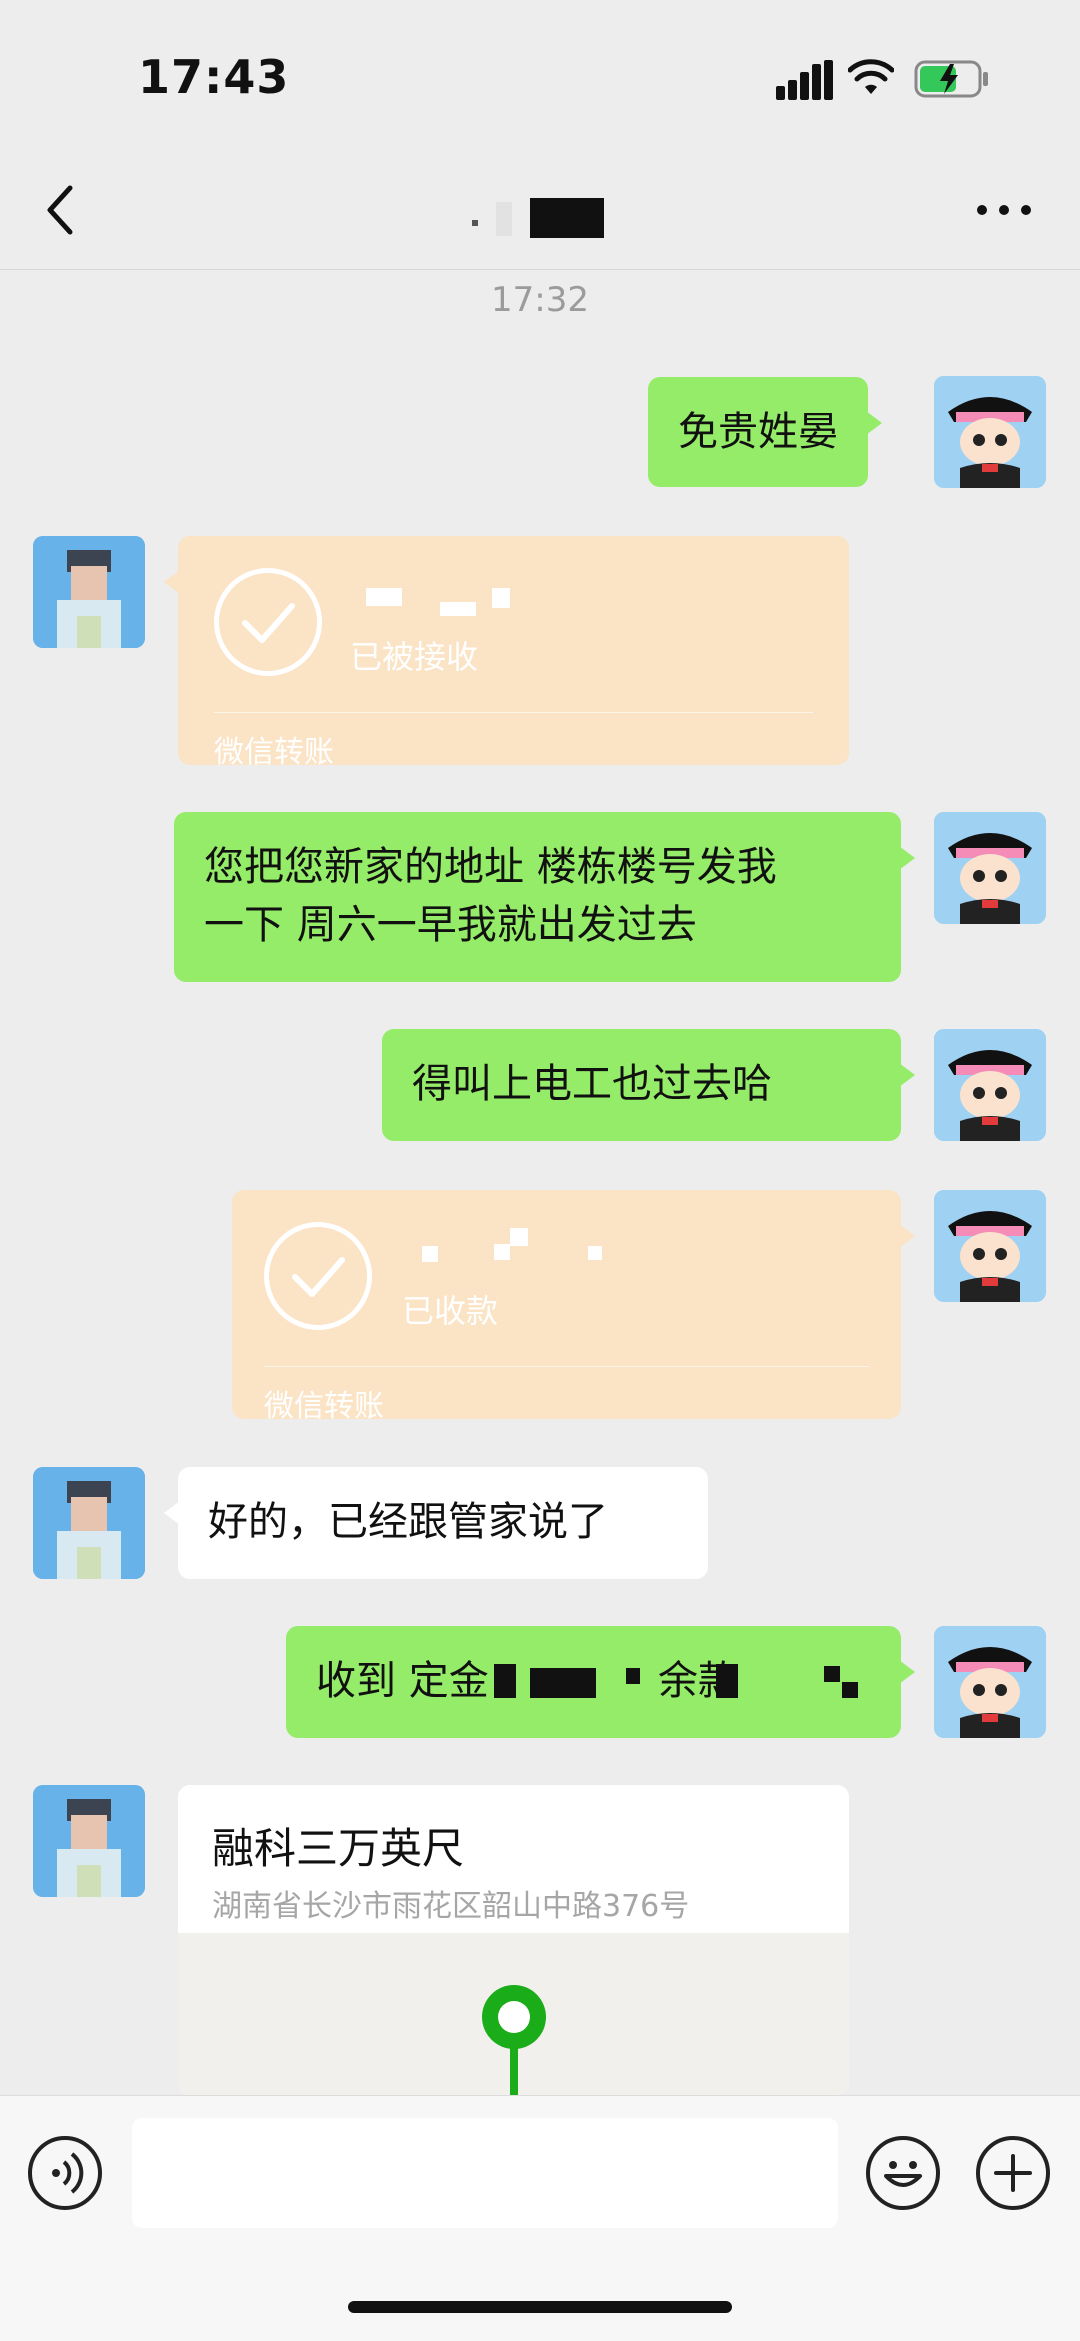 This screenshot has height=2341, width=1080. What do you see at coordinates (65, 2173) in the screenshot?
I see `voice-icon` at bounding box center [65, 2173].